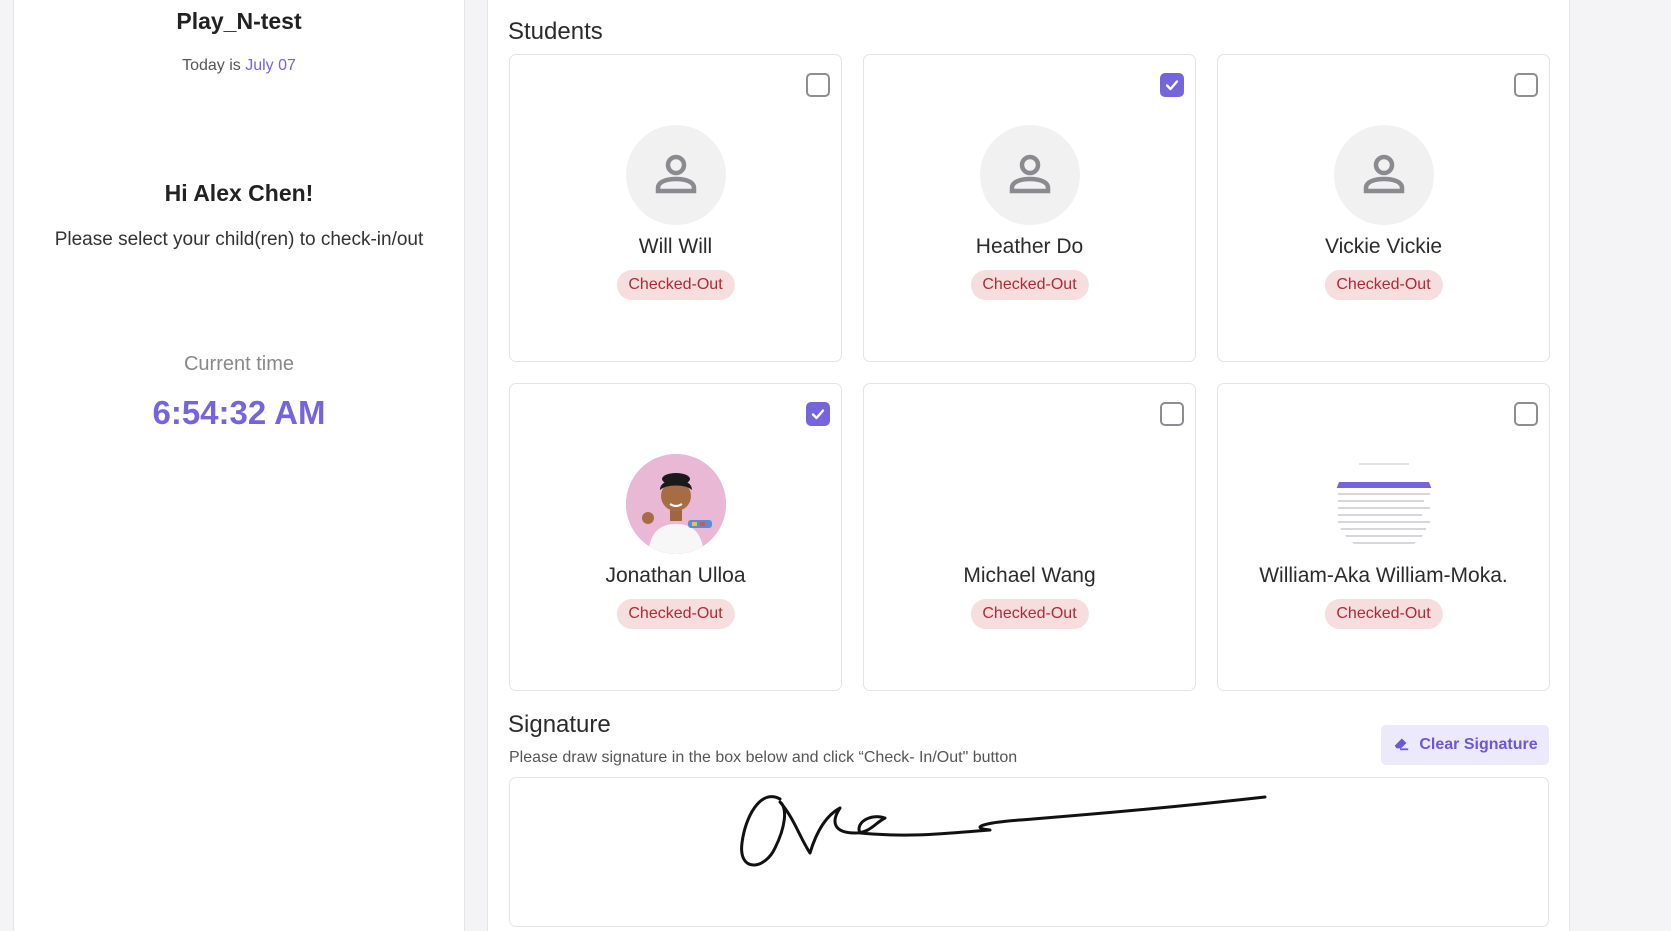 The width and height of the screenshot is (1671, 931). I want to click on student-name: Michael Wang, so click(1029, 575).